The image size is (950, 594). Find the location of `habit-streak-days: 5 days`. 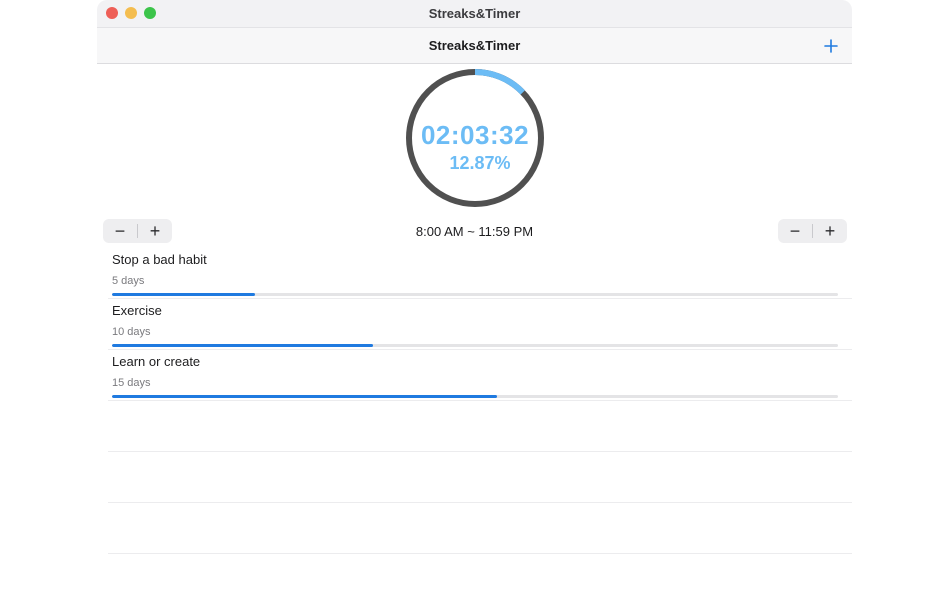

habit-streak-days: 5 days is located at coordinates (128, 281).